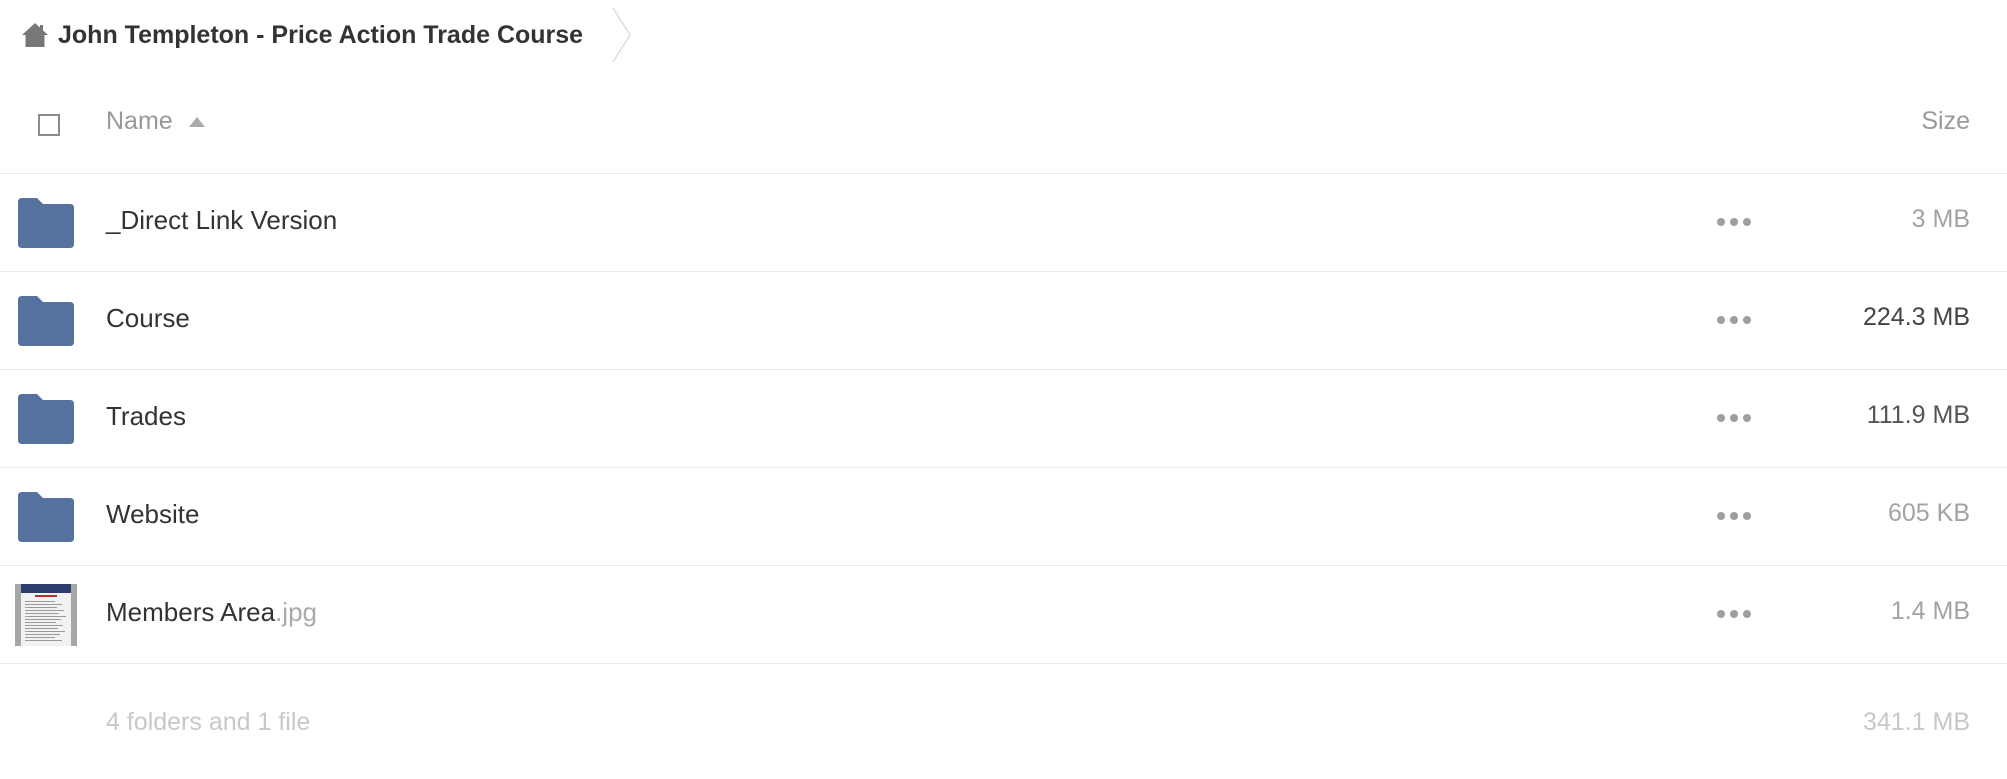 The image size is (2007, 779). Describe the element at coordinates (191, 612) in the screenshot. I see `file-name-base: Members Area` at that location.